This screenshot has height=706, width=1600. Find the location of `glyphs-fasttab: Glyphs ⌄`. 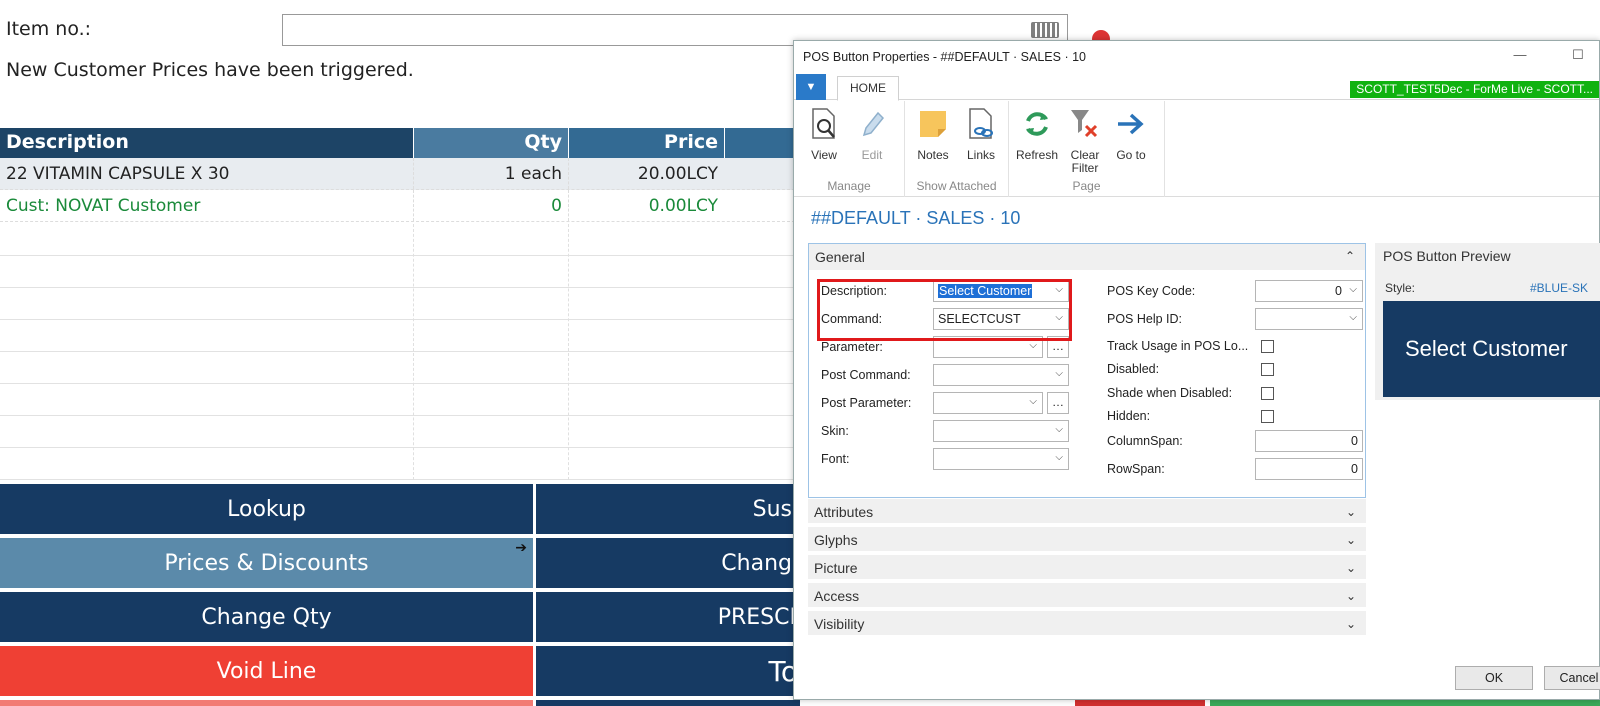

glyphs-fasttab: Glyphs ⌄ is located at coordinates (1087, 540).